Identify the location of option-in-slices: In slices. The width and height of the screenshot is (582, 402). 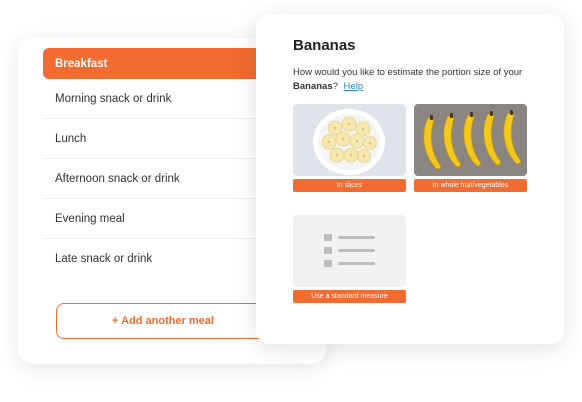
(349, 148).